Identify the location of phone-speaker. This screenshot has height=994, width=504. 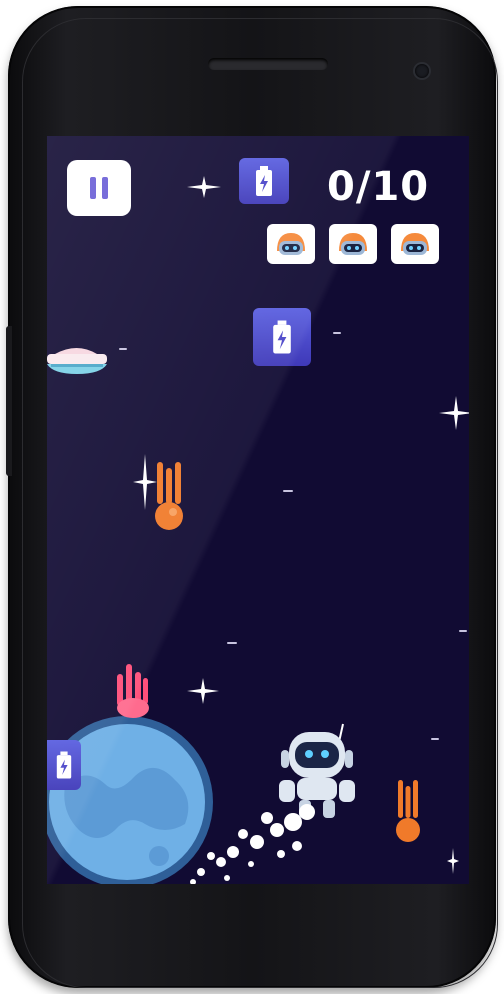
(268, 64).